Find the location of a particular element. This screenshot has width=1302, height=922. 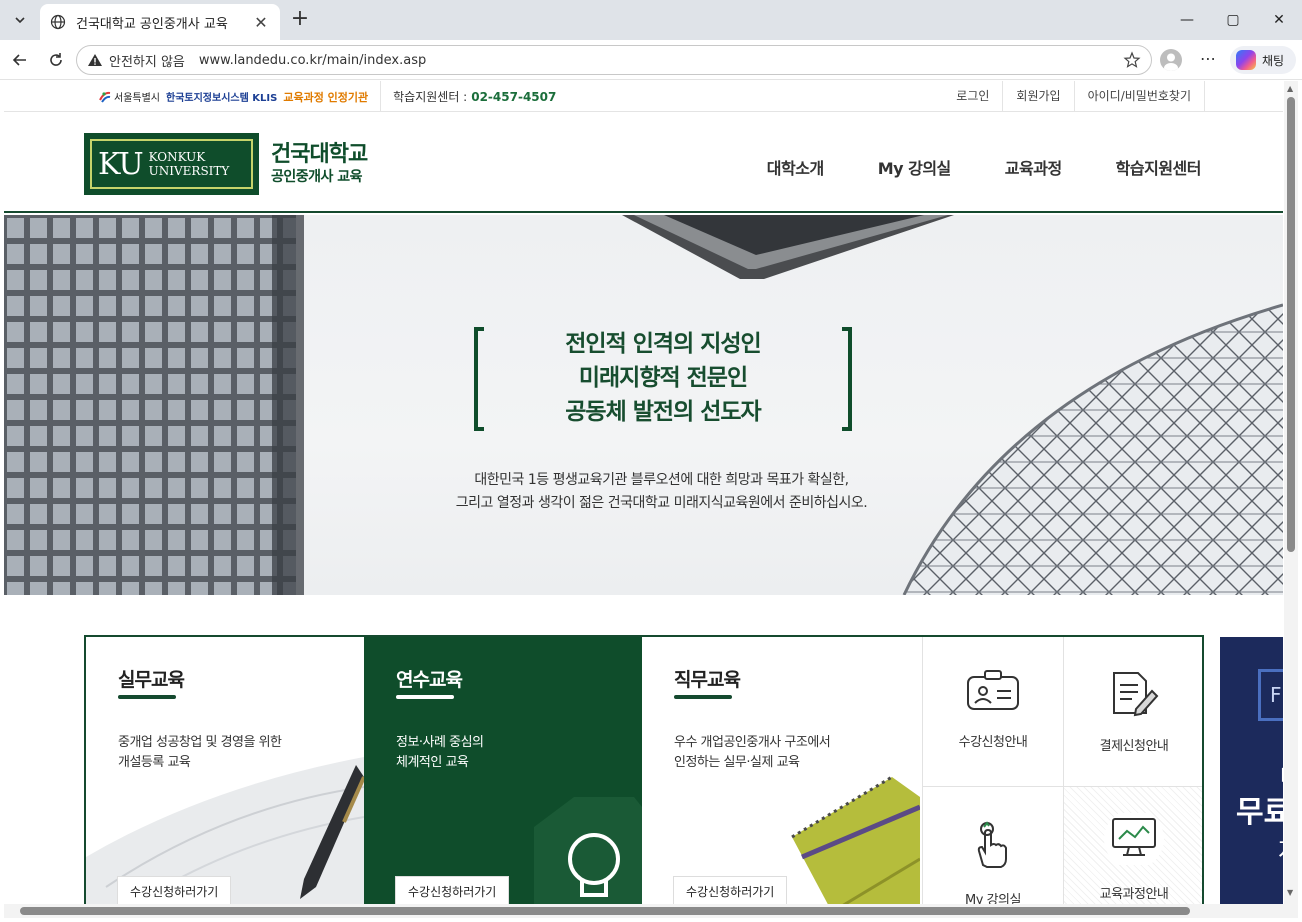

support-phone: 02-457-4507 is located at coordinates (514, 96).